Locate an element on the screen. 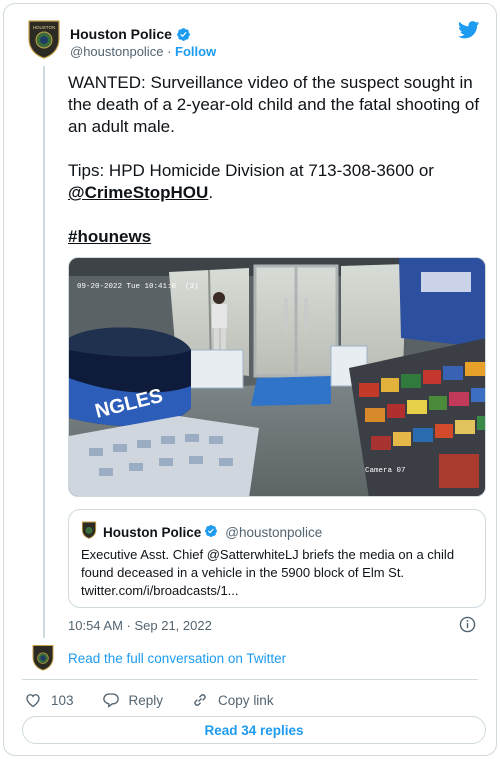 The height and width of the screenshot is (759, 500). quote-author-handle: @houstonpolice is located at coordinates (274, 532).